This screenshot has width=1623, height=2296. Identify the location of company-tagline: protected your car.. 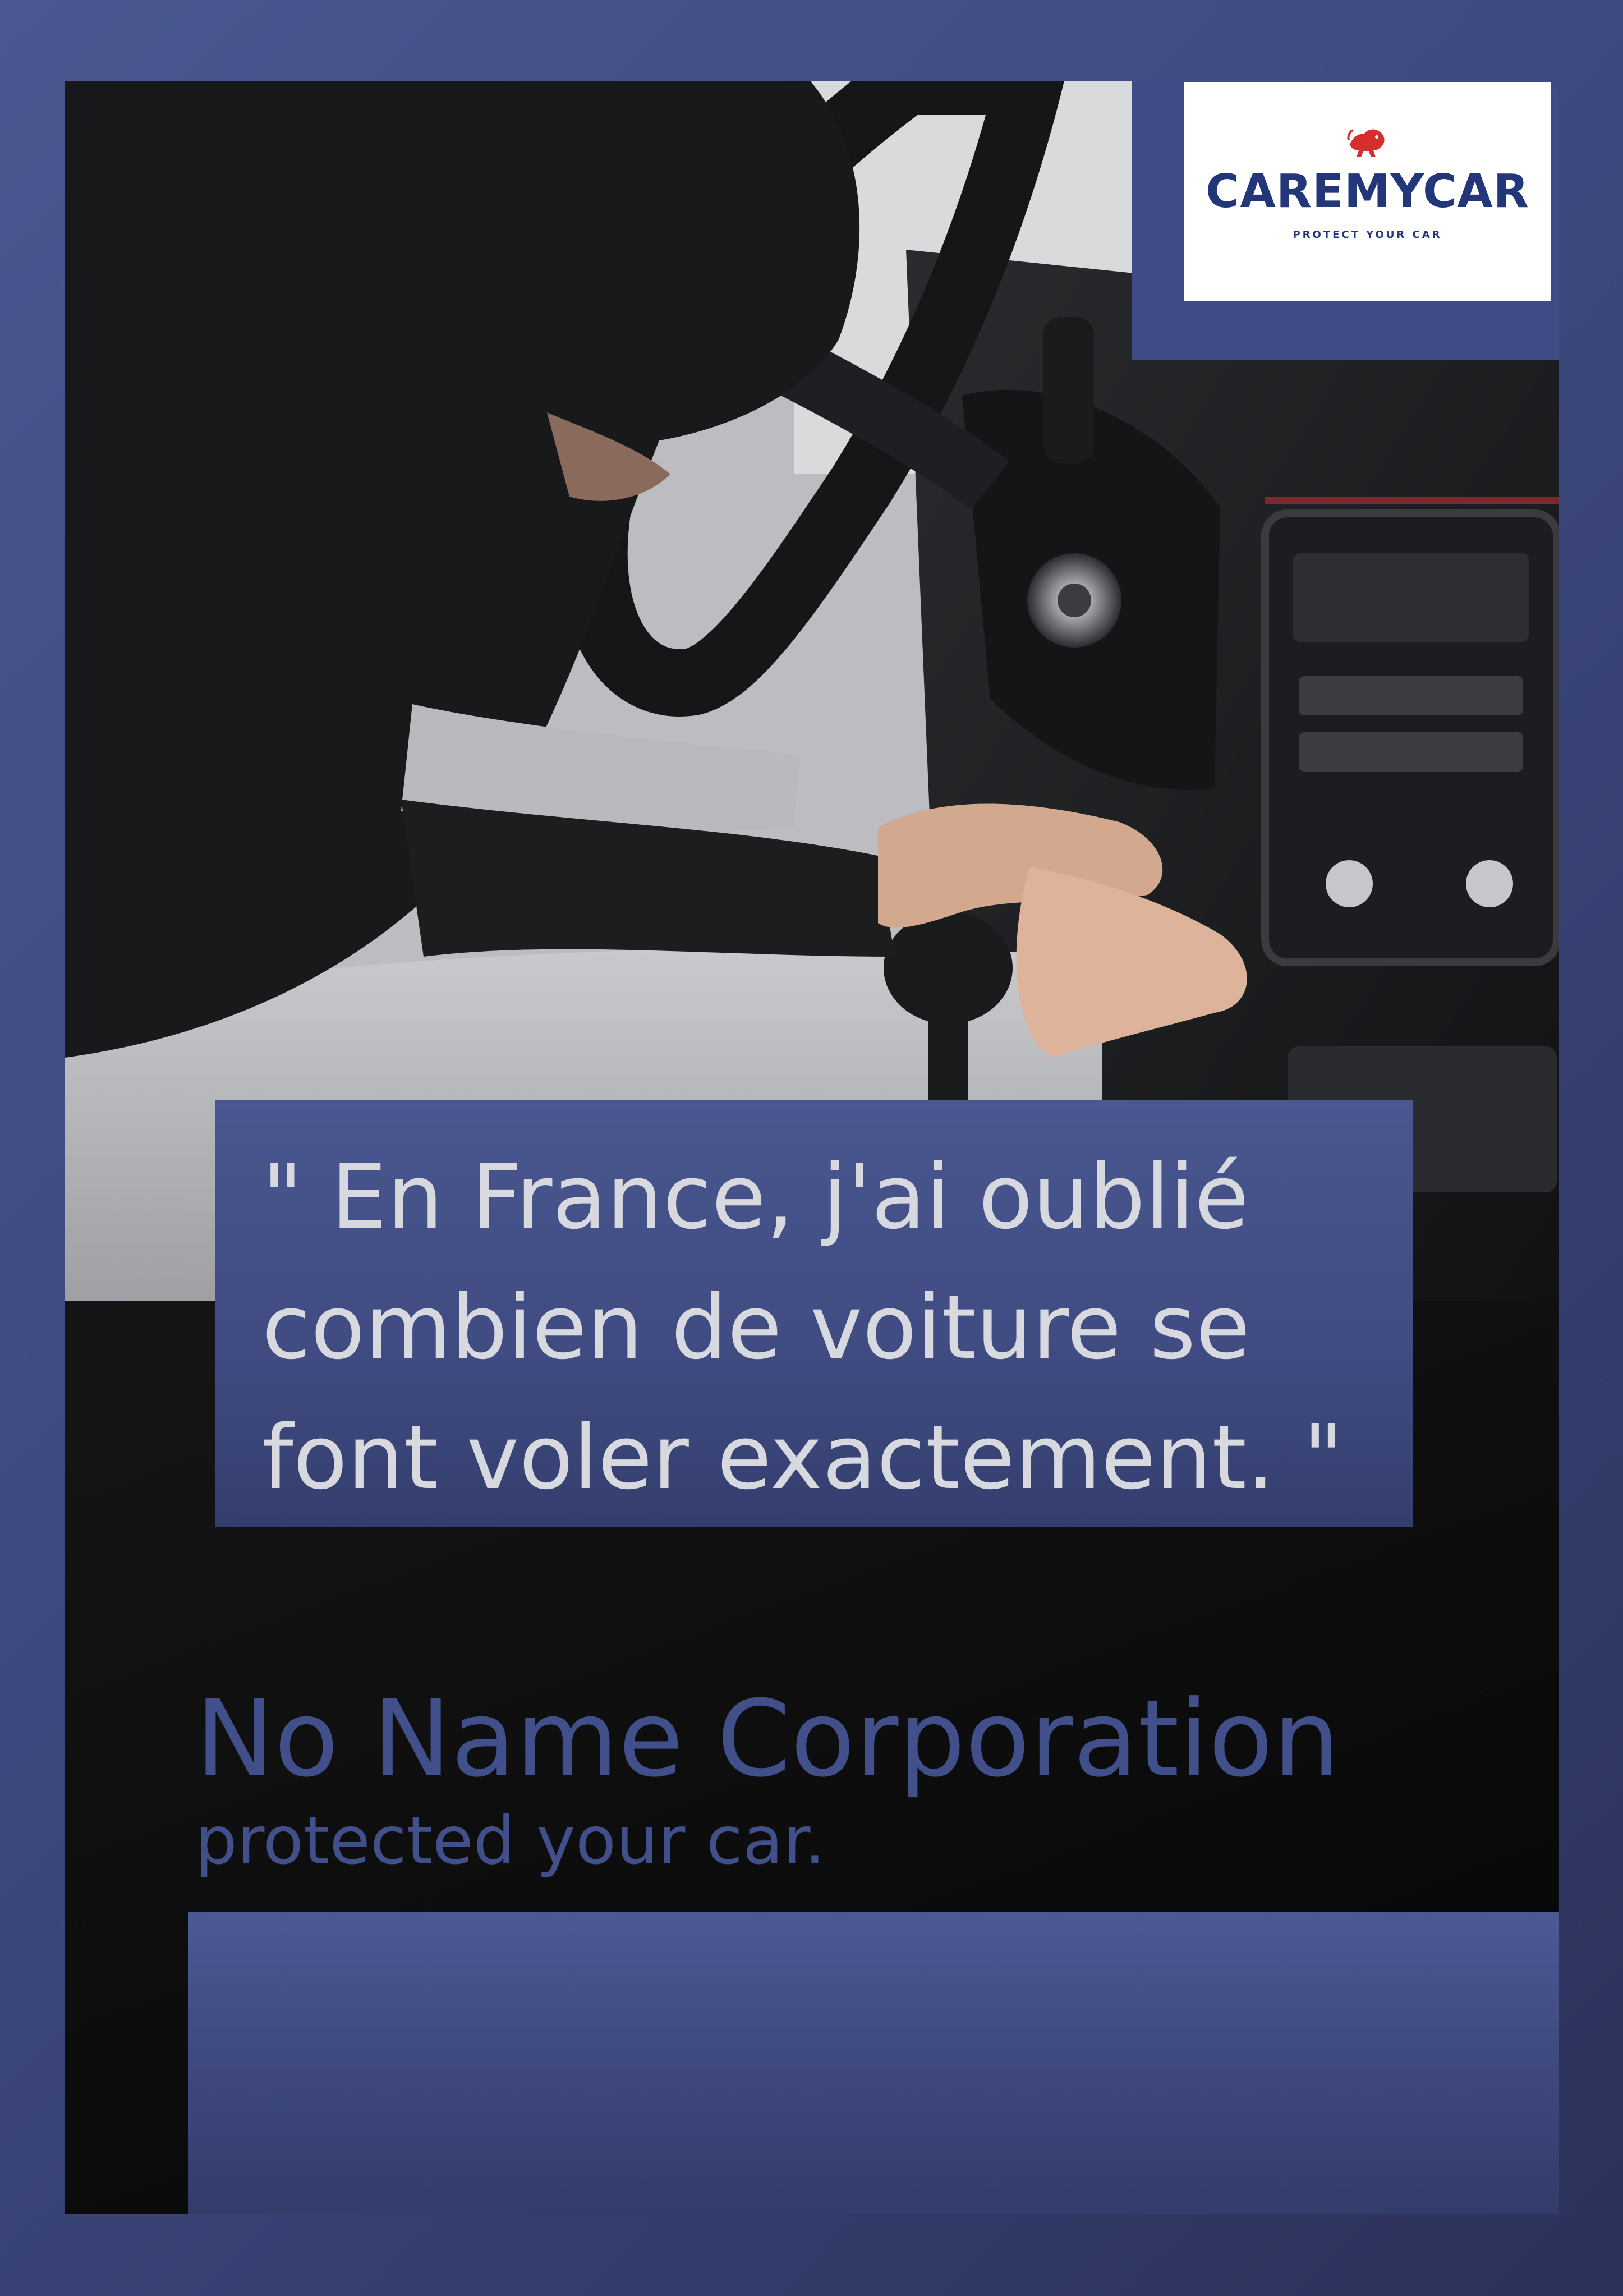
(510, 1840).